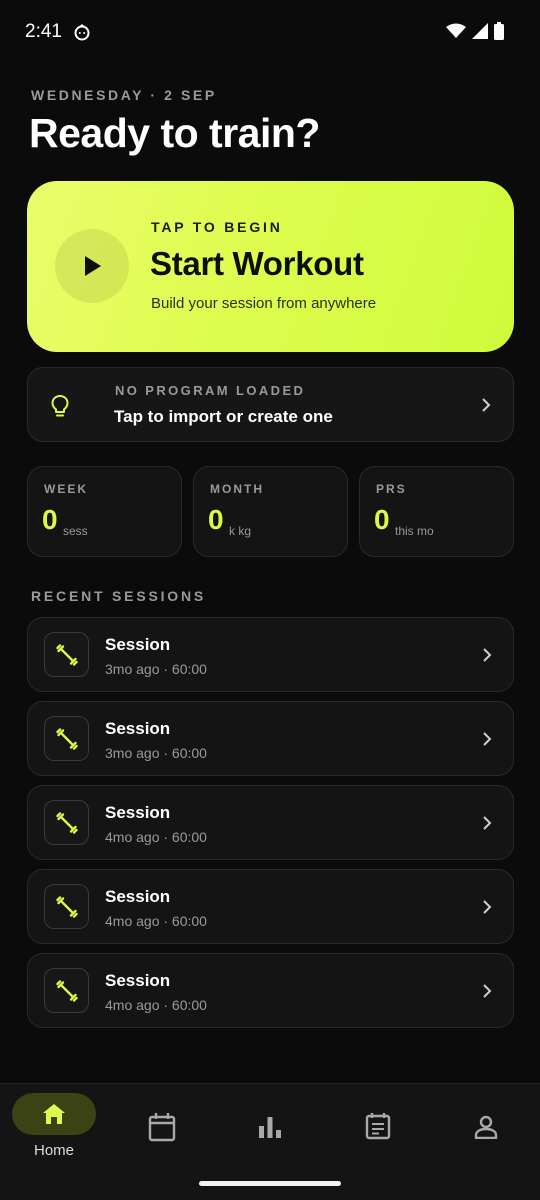  What do you see at coordinates (217, 227) in the screenshot?
I see `start-kicker: TAP TO BEGIN` at bounding box center [217, 227].